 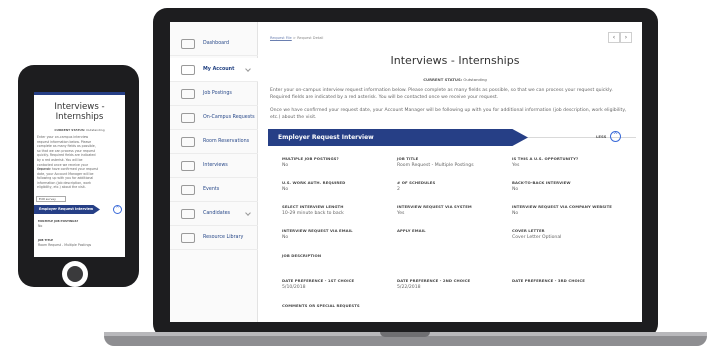 What do you see at coordinates (70, 130) in the screenshot?
I see `phone-status-label: CURRENT STATUS:` at bounding box center [70, 130].